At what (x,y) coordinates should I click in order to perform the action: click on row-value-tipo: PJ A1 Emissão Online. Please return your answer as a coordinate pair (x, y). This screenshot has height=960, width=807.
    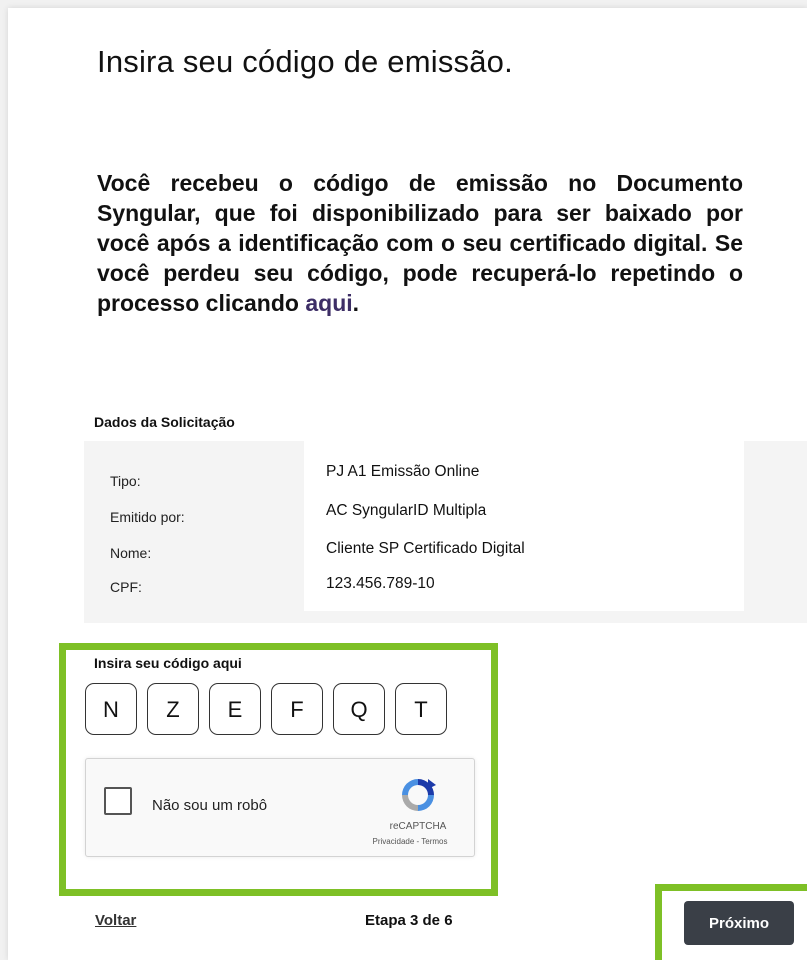
    Looking at the image, I should click on (403, 471).